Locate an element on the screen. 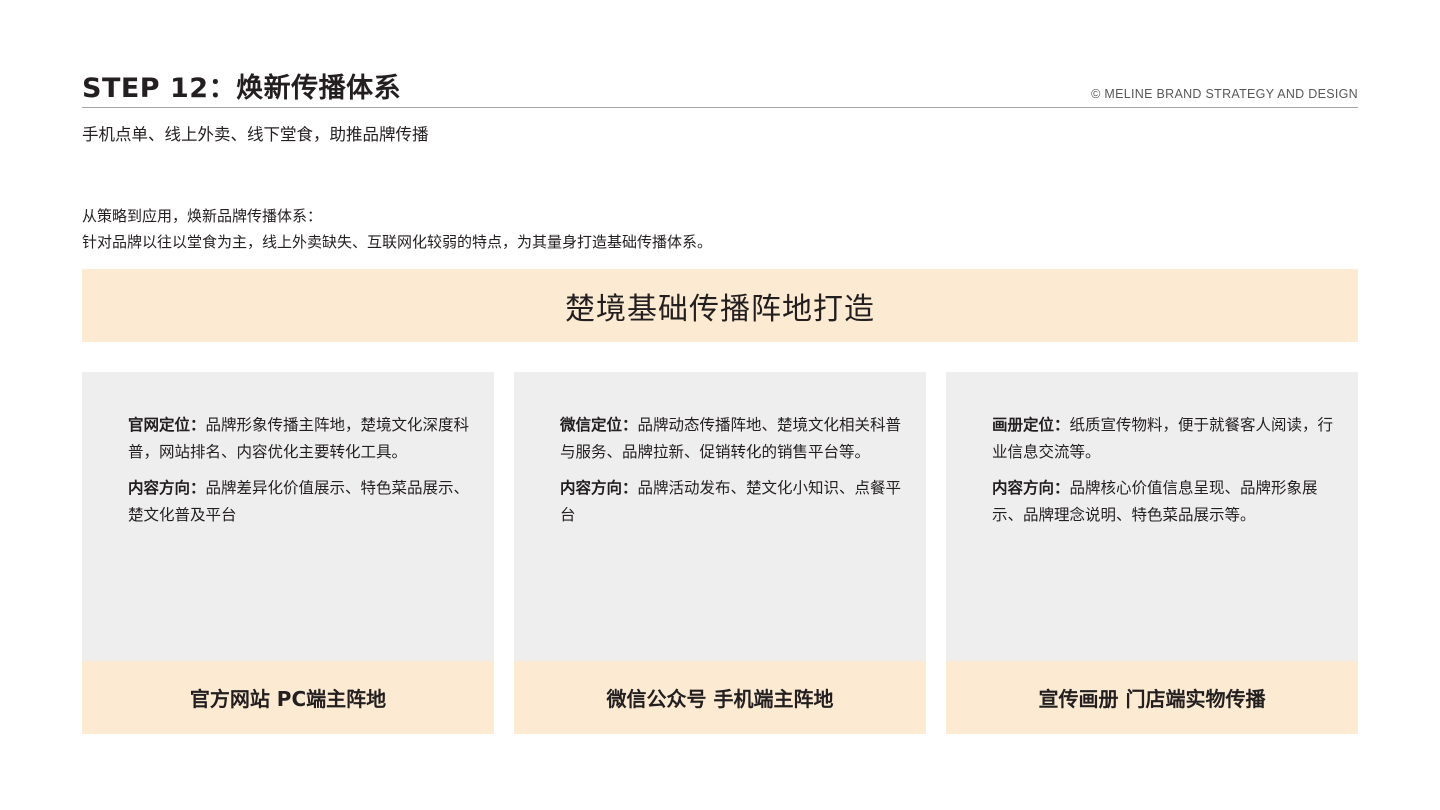 The width and height of the screenshot is (1440, 810). page-title: STEP 12：焕新传播体系 is located at coordinates (242, 88).